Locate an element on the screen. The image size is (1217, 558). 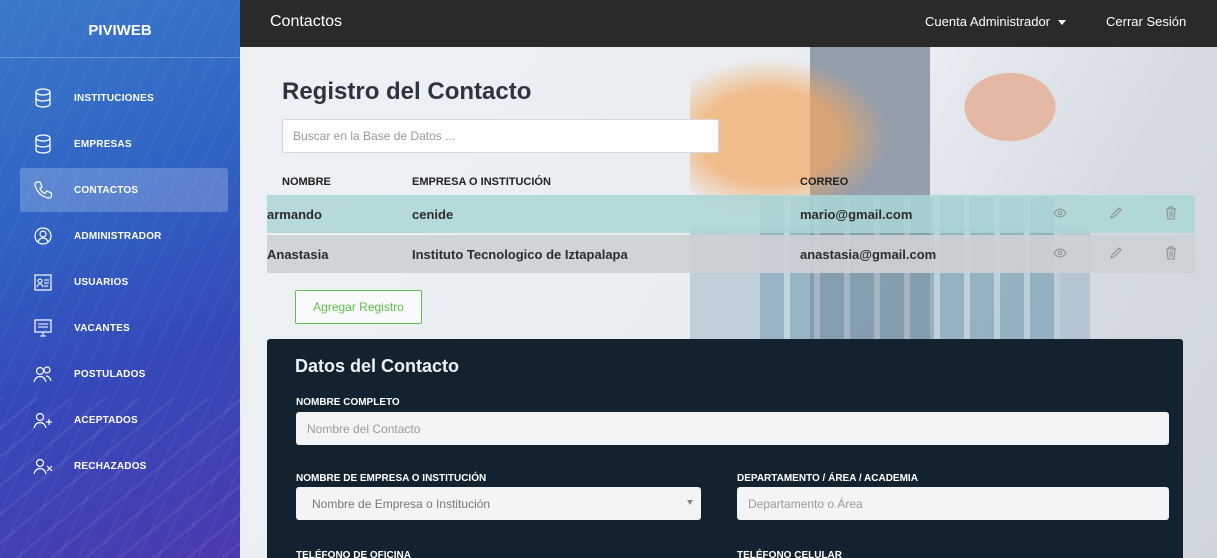
phone-icon is located at coordinates (43, 190).